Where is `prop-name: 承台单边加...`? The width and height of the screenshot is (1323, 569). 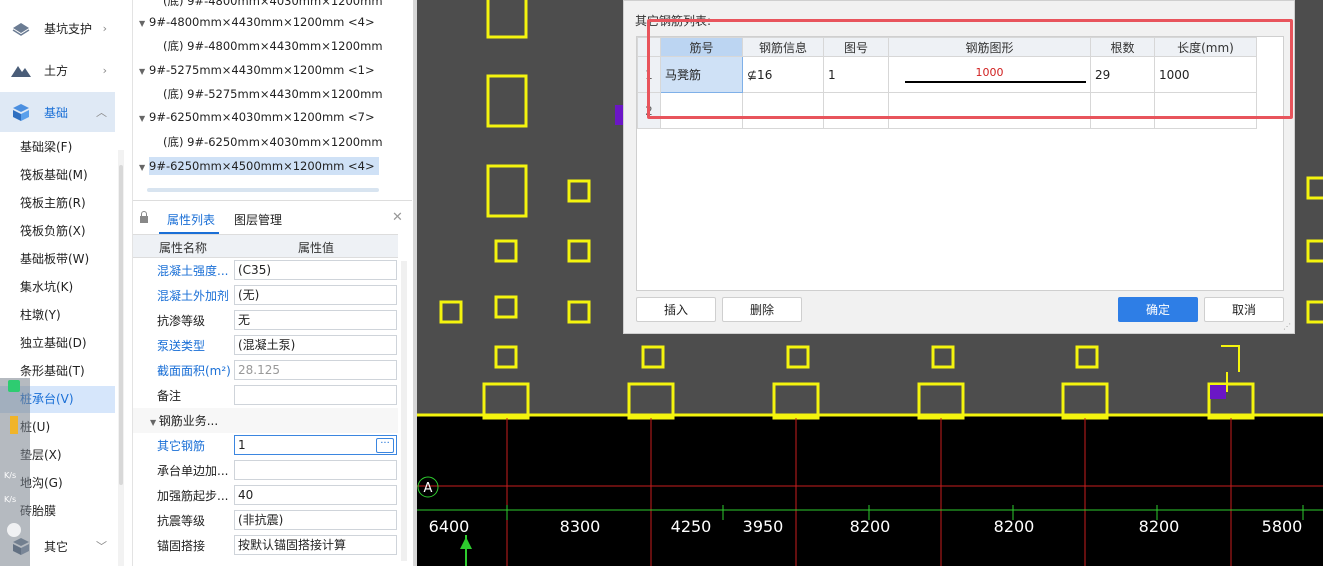
prop-name: 承台单边加... is located at coordinates (193, 471).